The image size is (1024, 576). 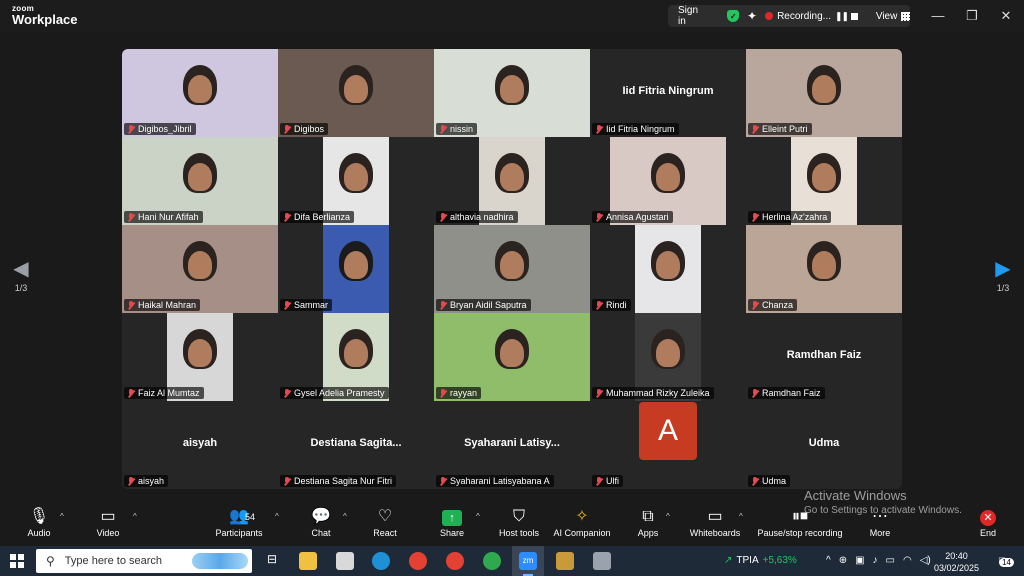 What do you see at coordinates (135, 516) in the screenshot?
I see `video-options-chevron-icon: ^` at bounding box center [135, 516].